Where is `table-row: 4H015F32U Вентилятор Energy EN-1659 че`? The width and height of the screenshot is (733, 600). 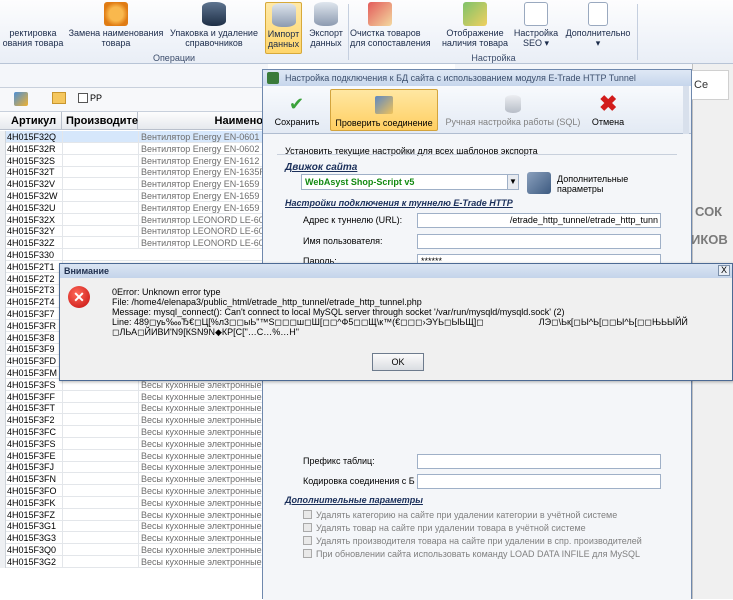
table-row: 4H015F32U Вентилятор Energy EN-1659 че is located at coordinates (134, 207).